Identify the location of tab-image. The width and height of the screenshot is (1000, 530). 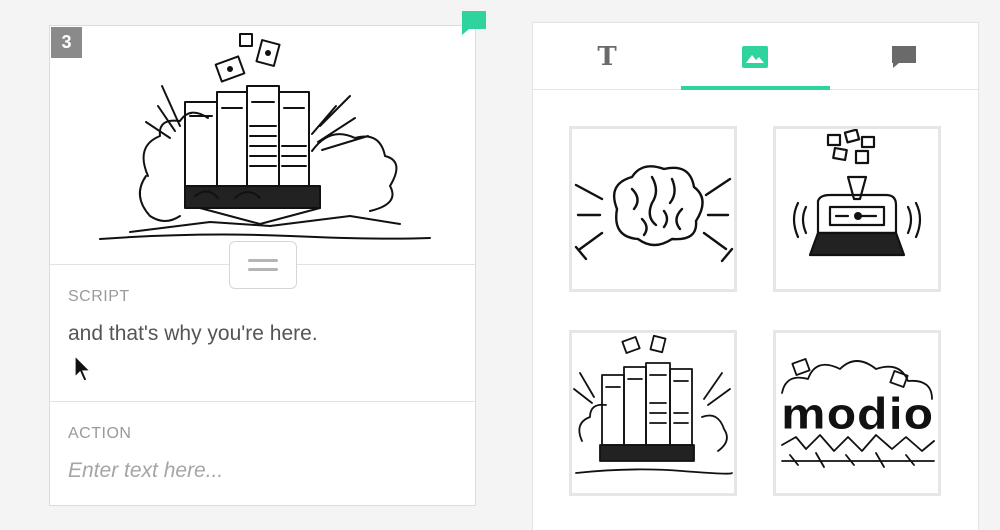
(755, 56).